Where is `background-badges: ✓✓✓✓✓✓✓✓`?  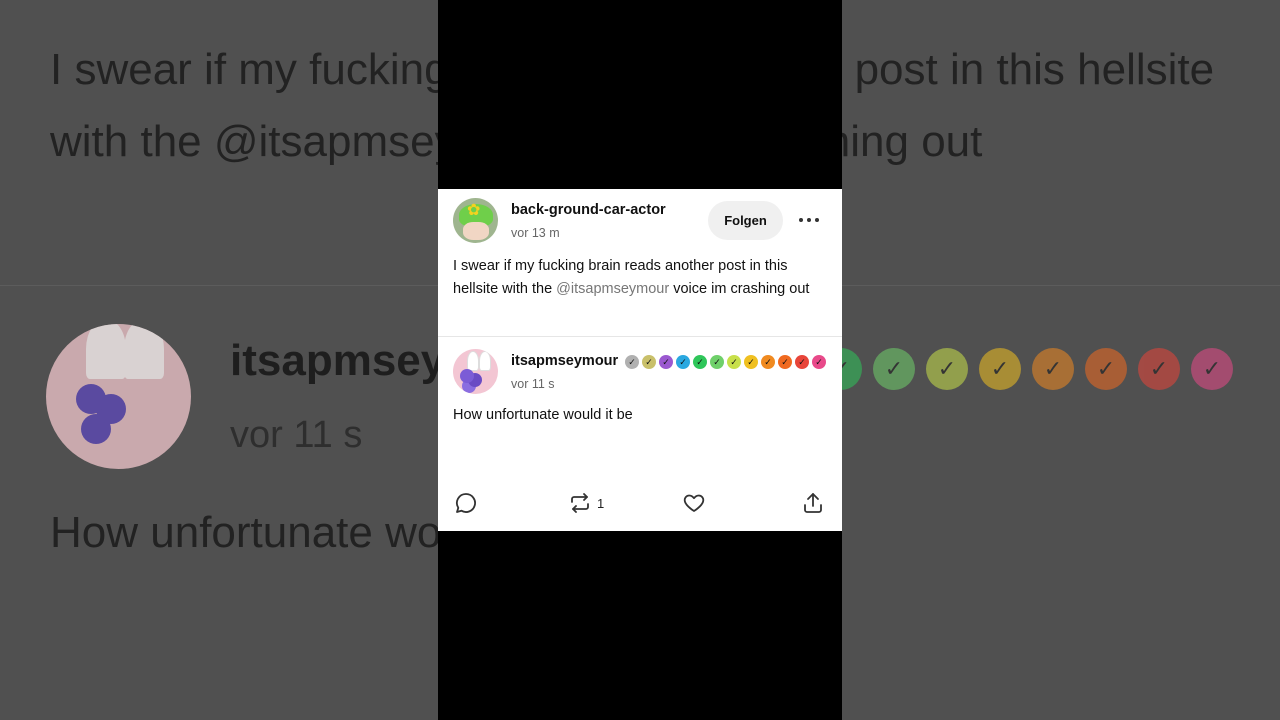 background-badges: ✓✓✓✓✓✓✓✓ is located at coordinates (1026, 369).